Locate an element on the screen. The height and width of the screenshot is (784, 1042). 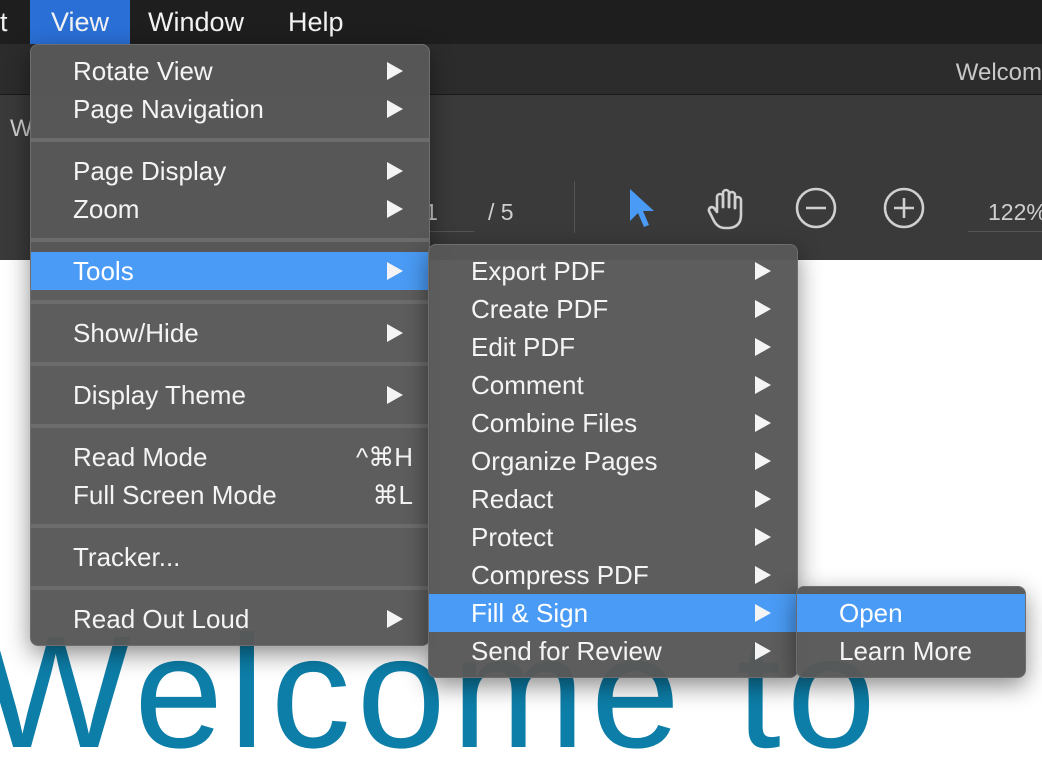
menu-item-fill-and-sign: Fill & Sign is located at coordinates (613, 613).